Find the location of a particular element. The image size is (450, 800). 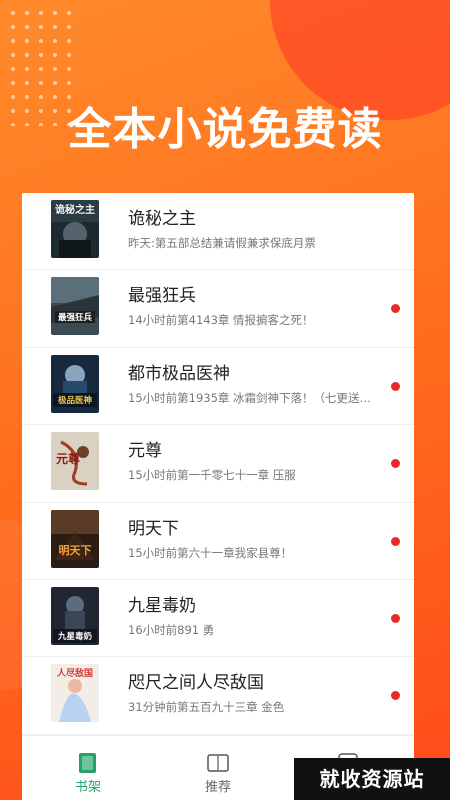

svg-text: 最强狂兵 is located at coordinates (75, 317).